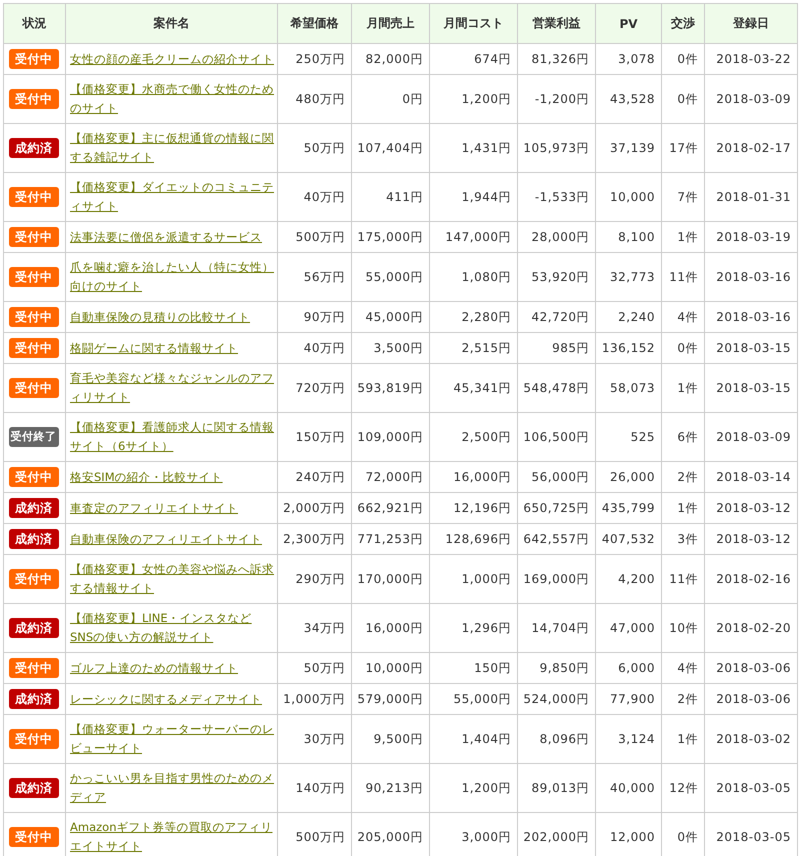 The height and width of the screenshot is (856, 801). I want to click on pv-cell: 2,240, so click(629, 317).